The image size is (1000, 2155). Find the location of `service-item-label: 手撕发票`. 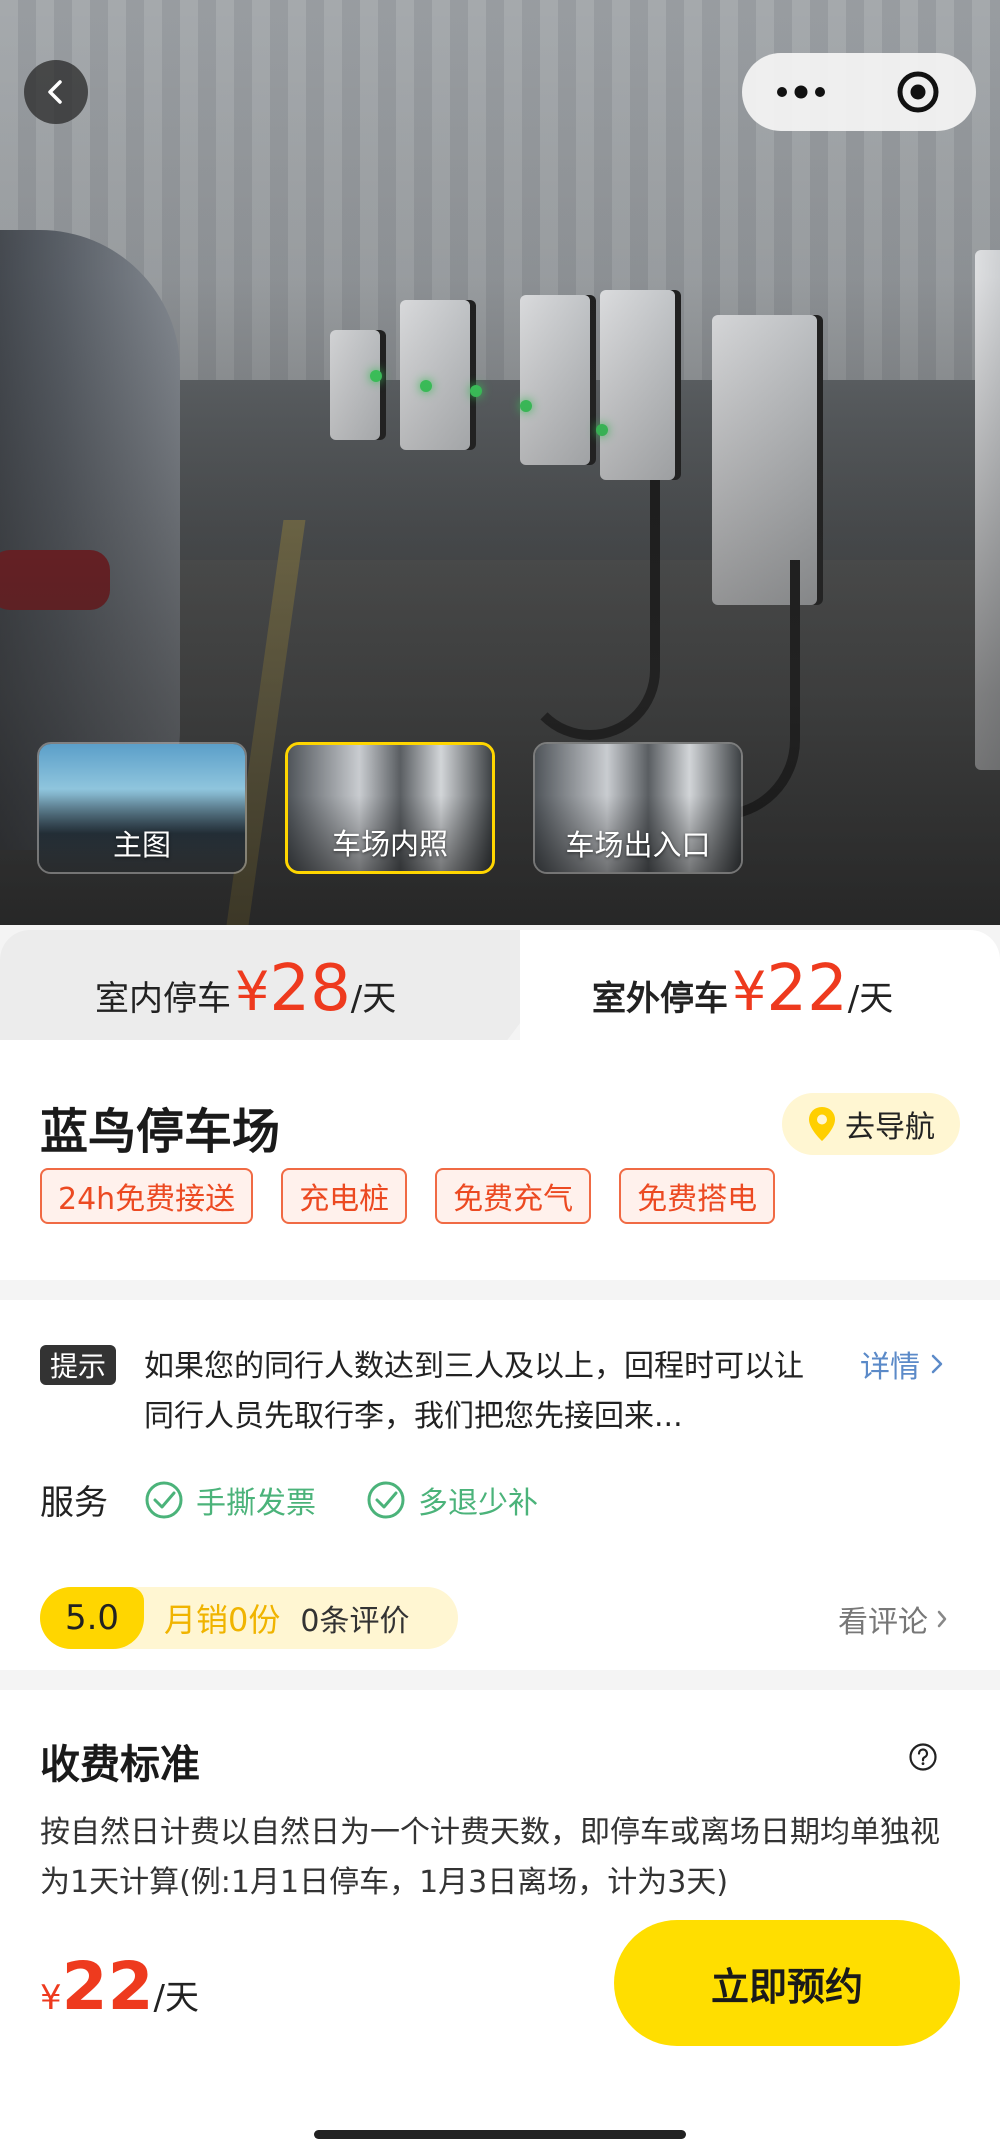

service-item-label: 手撕发票 is located at coordinates (256, 1503).